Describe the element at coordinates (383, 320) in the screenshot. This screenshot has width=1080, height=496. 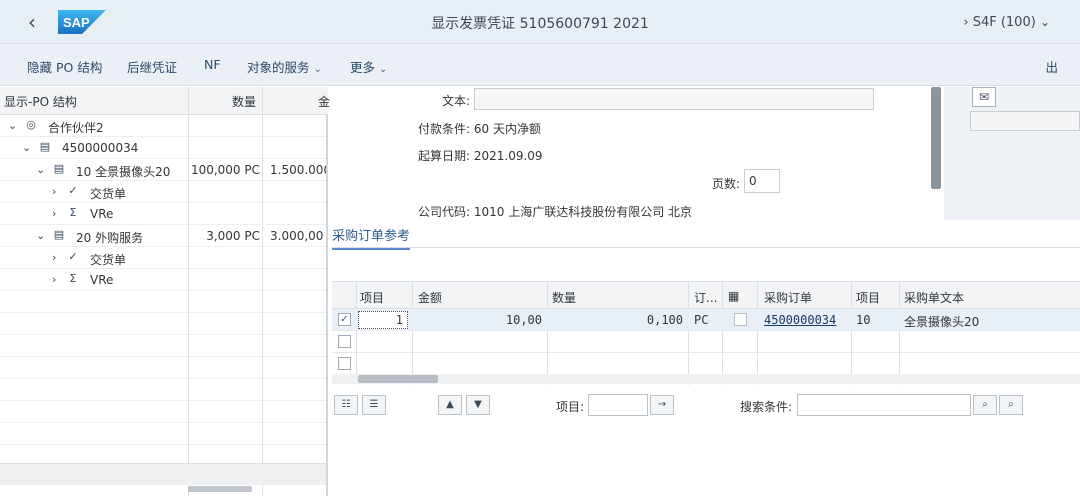
I see `item-field: 1` at that location.